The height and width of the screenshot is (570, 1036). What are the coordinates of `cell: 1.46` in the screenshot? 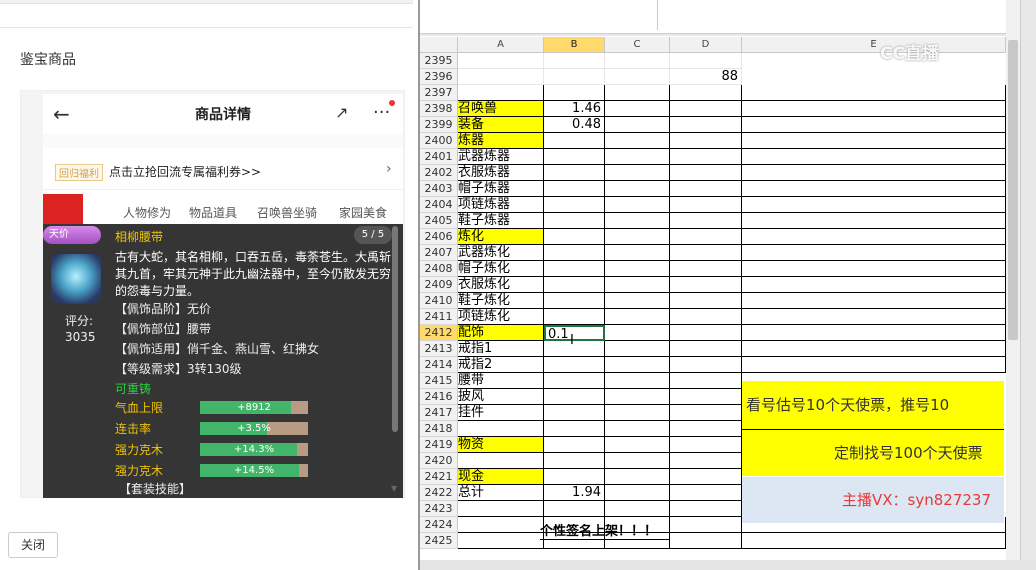 It's located at (574, 109).